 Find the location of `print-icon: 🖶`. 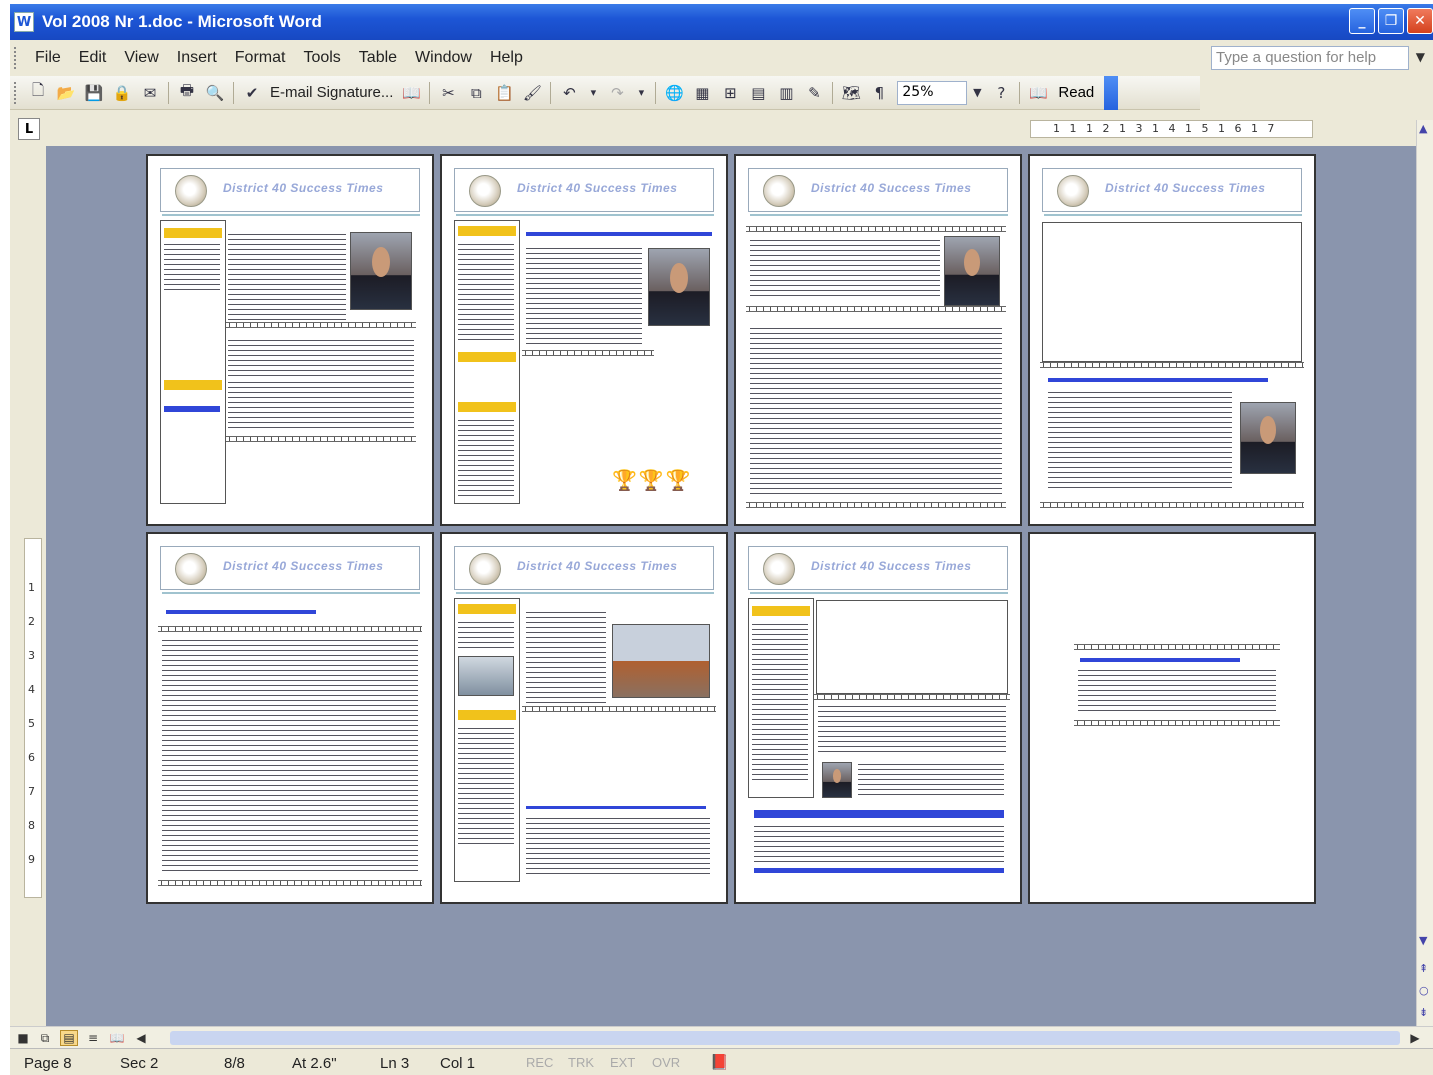

print-icon: 🖶 is located at coordinates (187, 93).